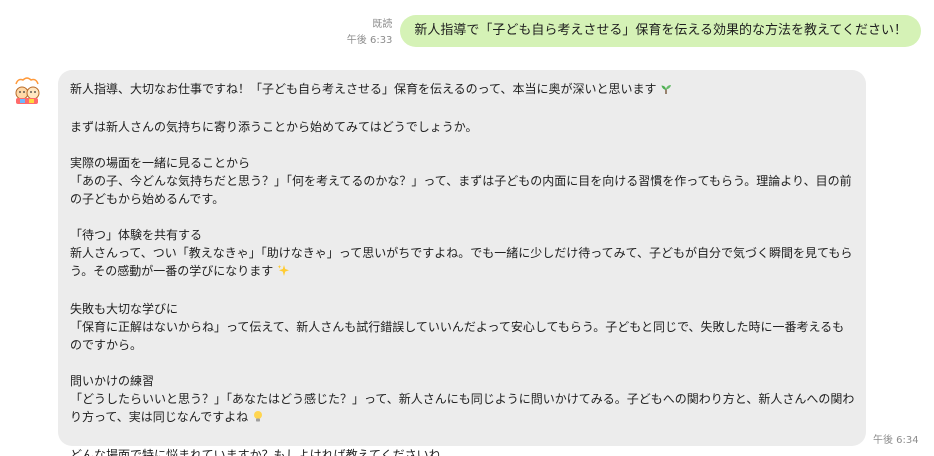  I want to click on bot-avatar, so click(27, 91).